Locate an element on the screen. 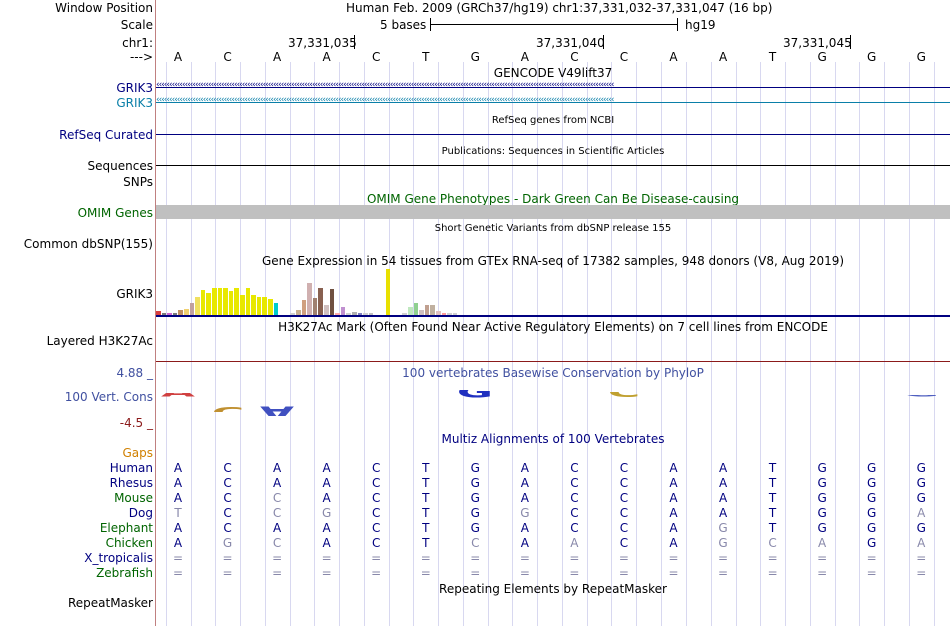 This screenshot has width=950, height=626. repeatmasker-track-title: Repeating Elements by RepeatMasker is located at coordinates (553, 589).